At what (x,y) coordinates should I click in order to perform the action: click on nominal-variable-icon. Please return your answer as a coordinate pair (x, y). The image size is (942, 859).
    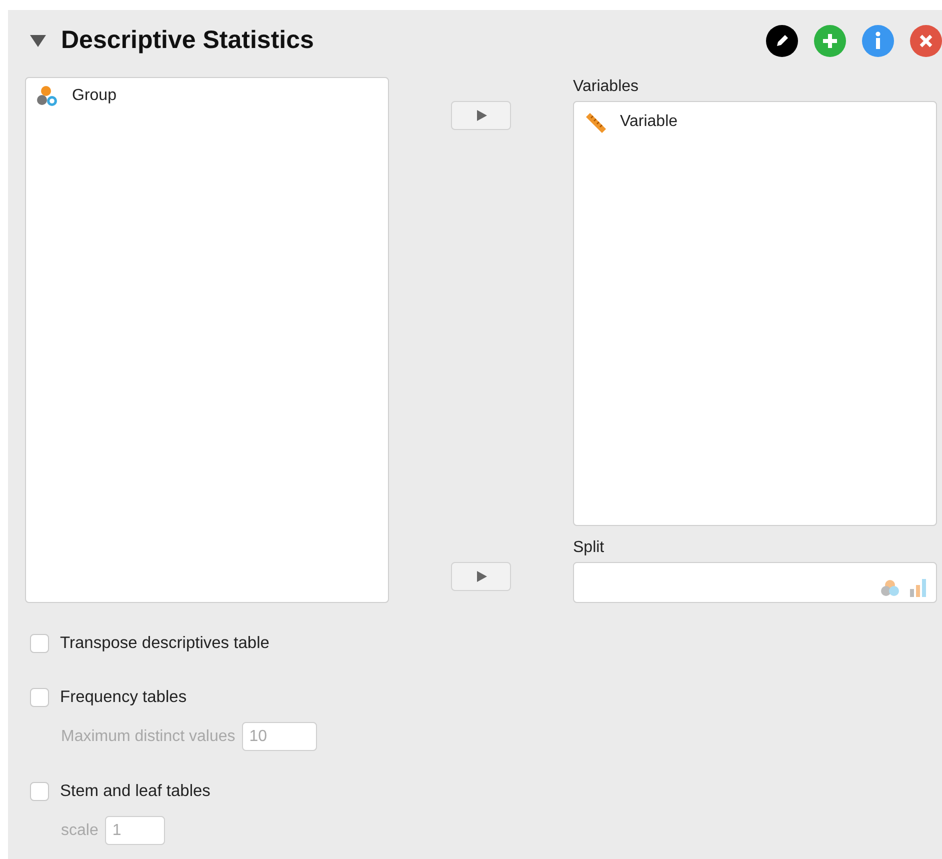
    Looking at the image, I should click on (48, 96).